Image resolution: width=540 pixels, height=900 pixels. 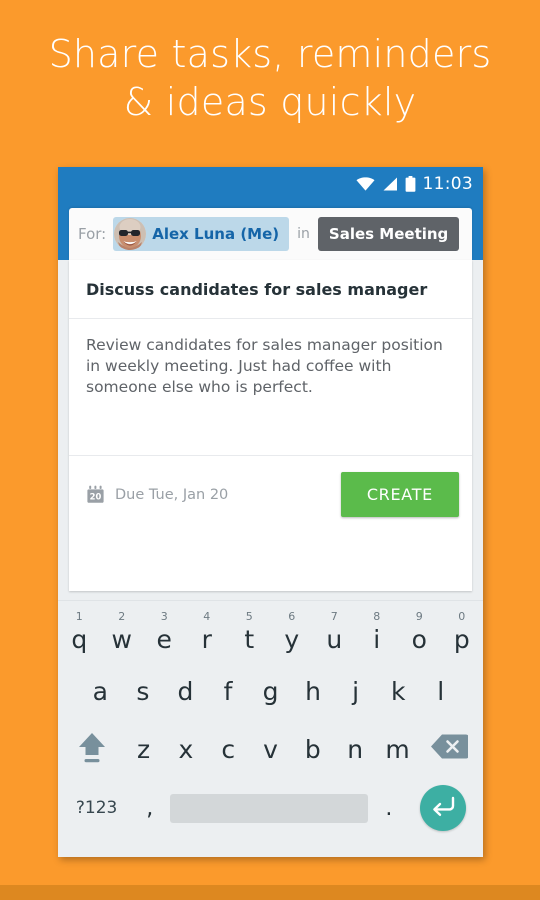 I want to click on key-x-label: x, so click(x=186, y=749).